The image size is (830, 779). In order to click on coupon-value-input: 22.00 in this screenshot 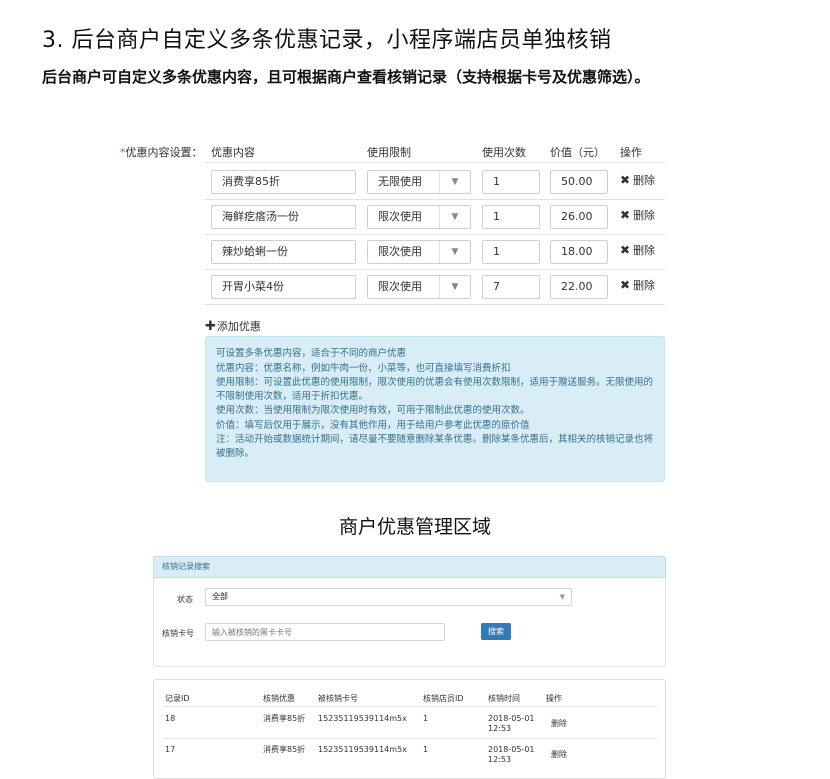, I will do `click(579, 287)`.